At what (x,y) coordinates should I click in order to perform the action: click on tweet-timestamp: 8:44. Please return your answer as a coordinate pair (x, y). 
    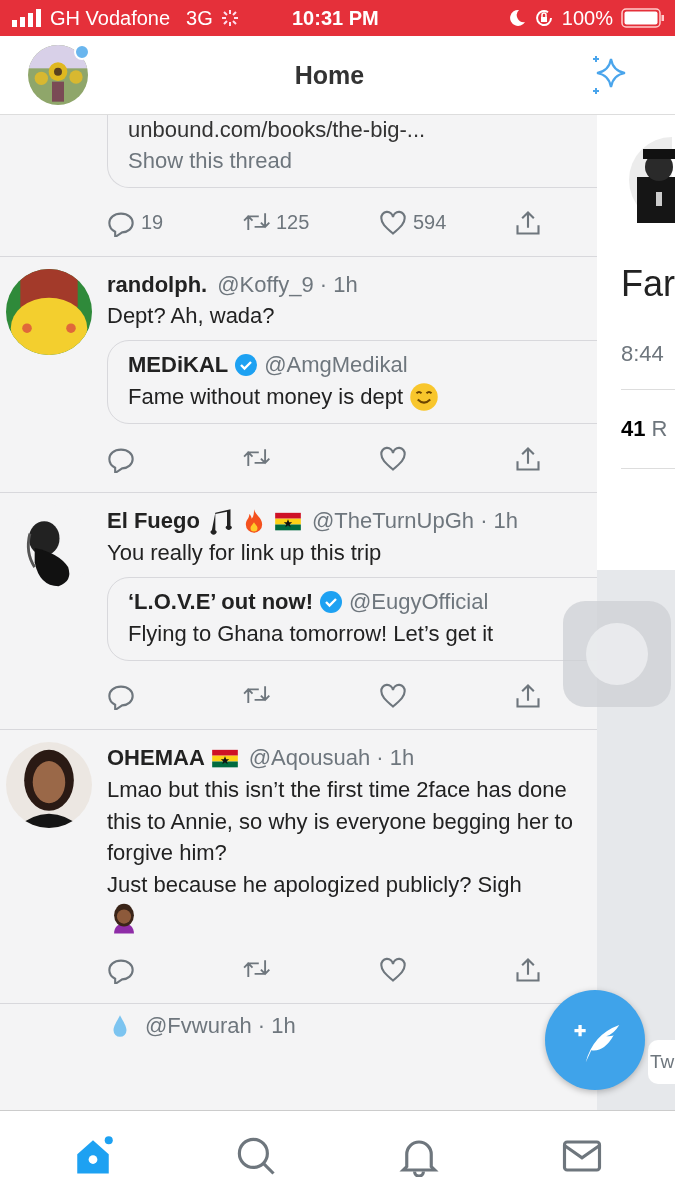
    Looking at the image, I should click on (643, 354).